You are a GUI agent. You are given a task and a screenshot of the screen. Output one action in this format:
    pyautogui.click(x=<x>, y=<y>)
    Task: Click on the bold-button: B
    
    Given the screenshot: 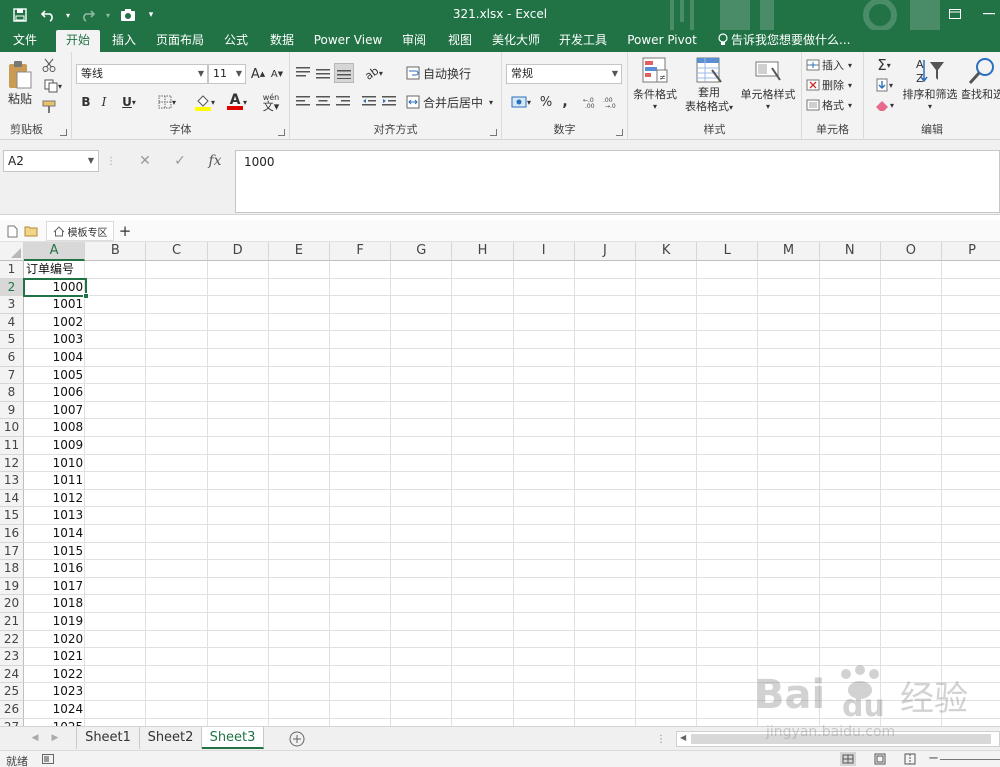 What is the action you would take?
    pyautogui.click(x=86, y=102)
    